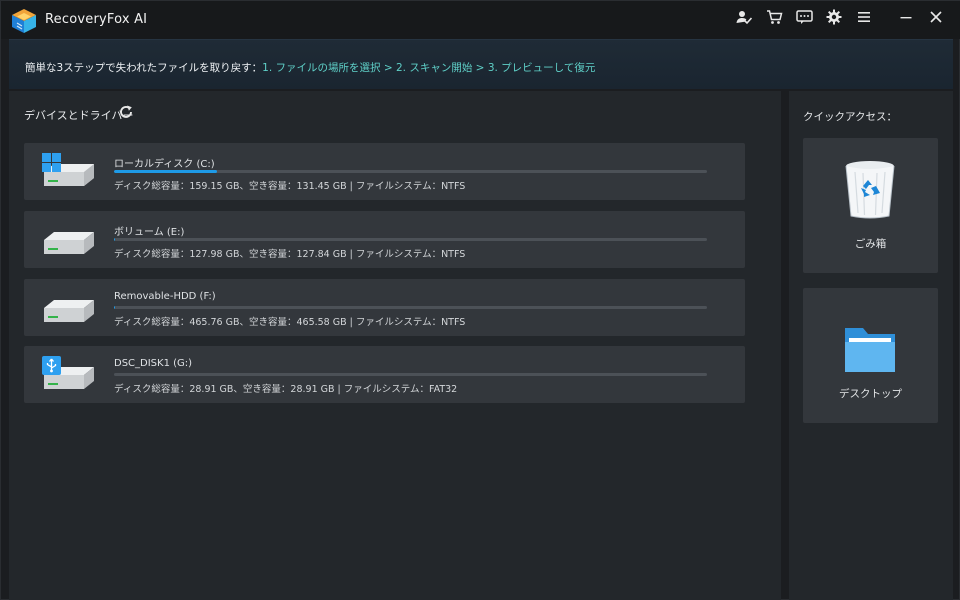  I want to click on quick-access-title: クイックアクセス：, so click(850, 117).